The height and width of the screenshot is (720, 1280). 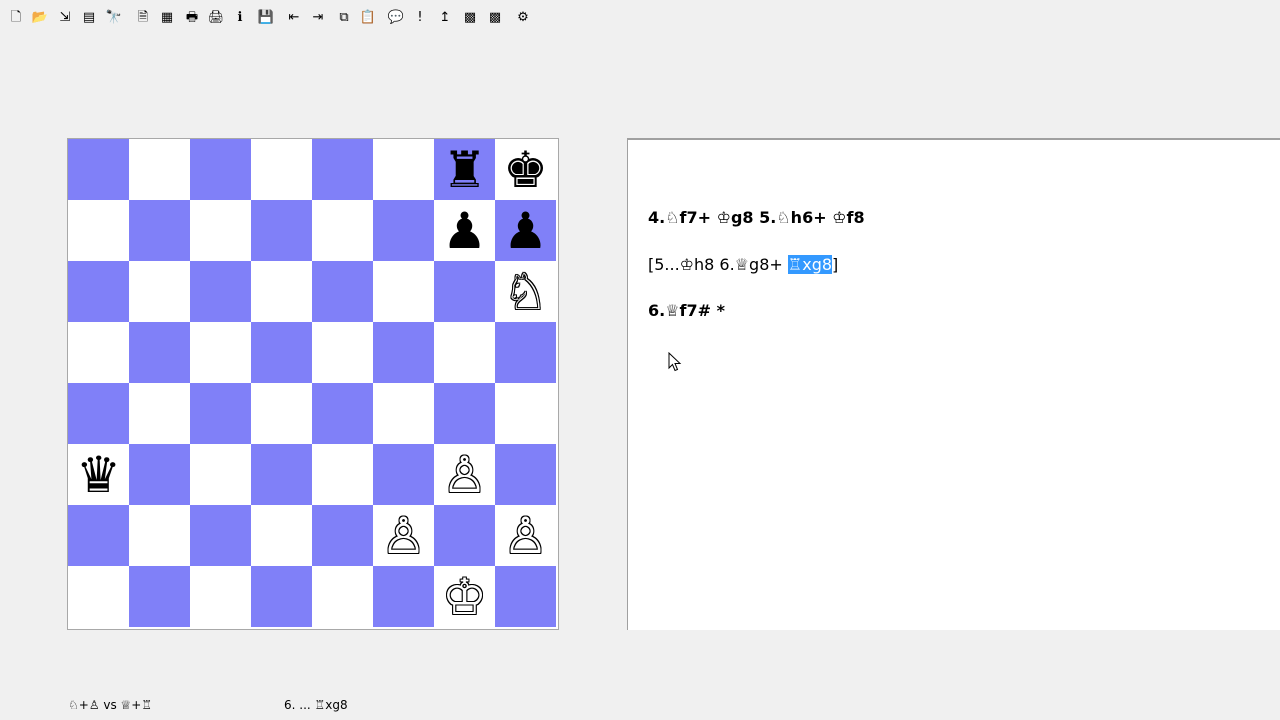 What do you see at coordinates (159, 169) in the screenshot?
I see `square-b8` at bounding box center [159, 169].